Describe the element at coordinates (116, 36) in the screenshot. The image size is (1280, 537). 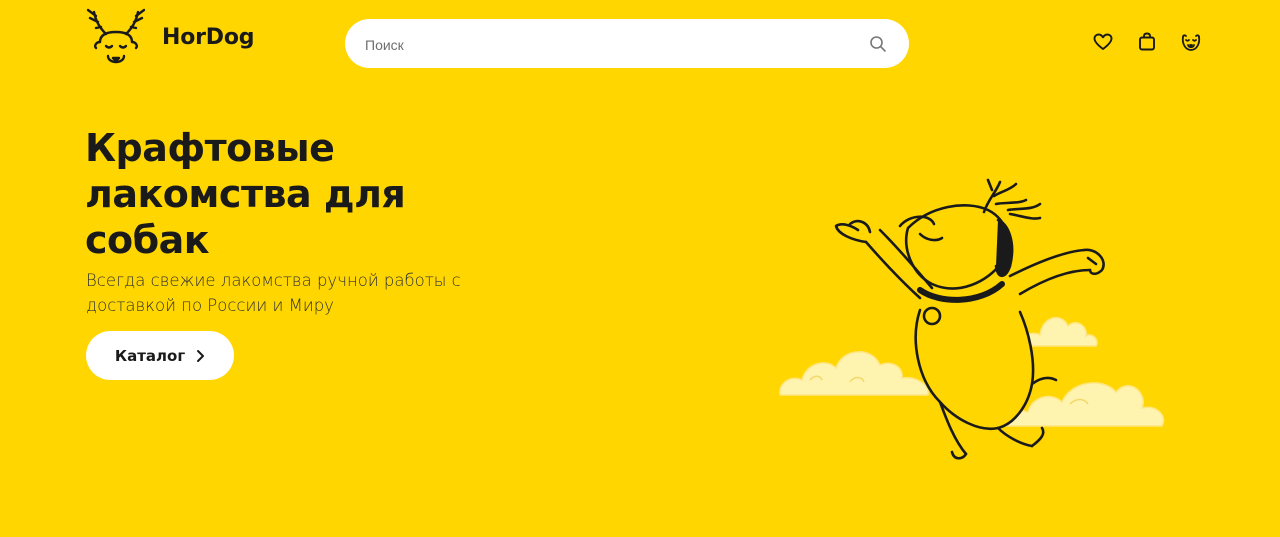
I see `deer-logo-icon` at that location.